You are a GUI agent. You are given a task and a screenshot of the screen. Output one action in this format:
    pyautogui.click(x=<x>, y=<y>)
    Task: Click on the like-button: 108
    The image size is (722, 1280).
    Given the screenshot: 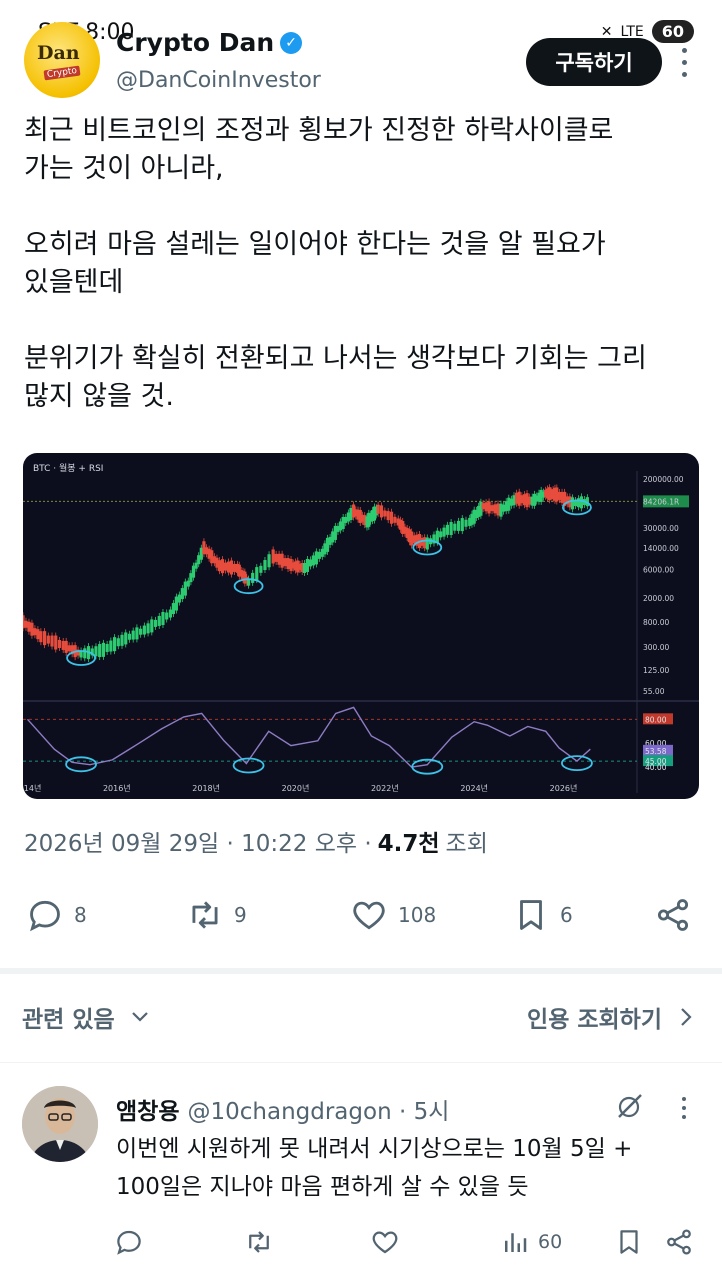 What is the action you would take?
    pyautogui.click(x=393, y=915)
    